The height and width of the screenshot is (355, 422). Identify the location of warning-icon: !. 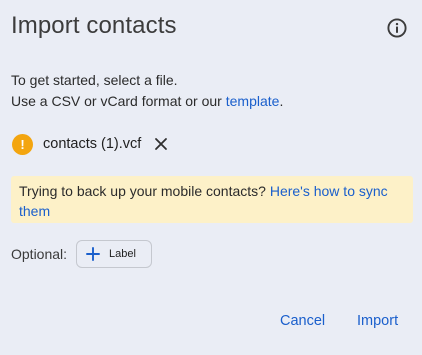
(22, 144).